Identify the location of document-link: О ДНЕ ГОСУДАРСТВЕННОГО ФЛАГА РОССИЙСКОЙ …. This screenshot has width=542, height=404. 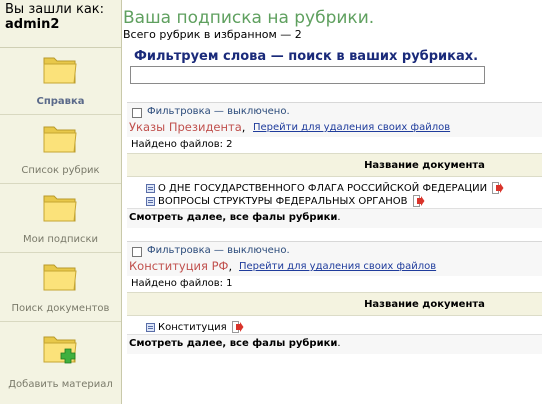
(322, 188).